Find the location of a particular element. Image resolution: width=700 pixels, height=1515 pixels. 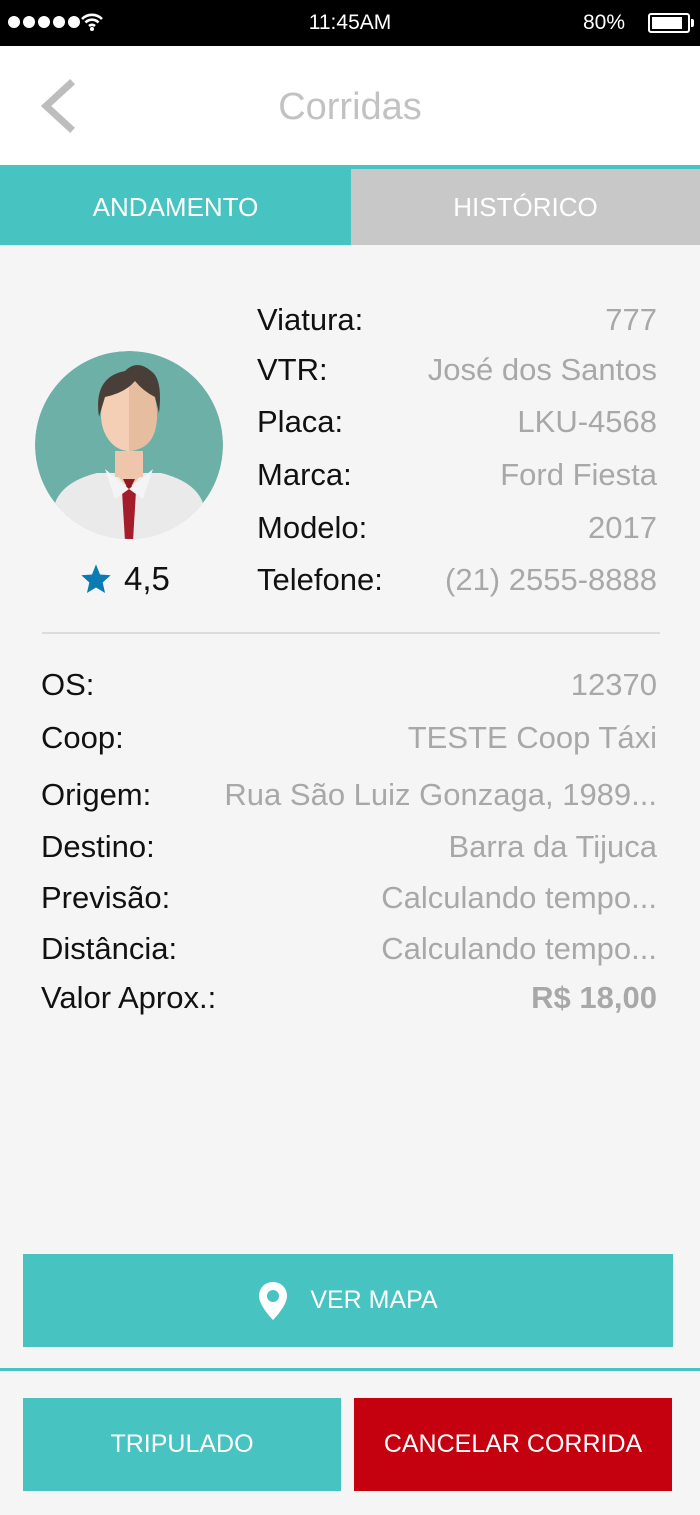

chevron-left-icon is located at coordinates (57, 106).